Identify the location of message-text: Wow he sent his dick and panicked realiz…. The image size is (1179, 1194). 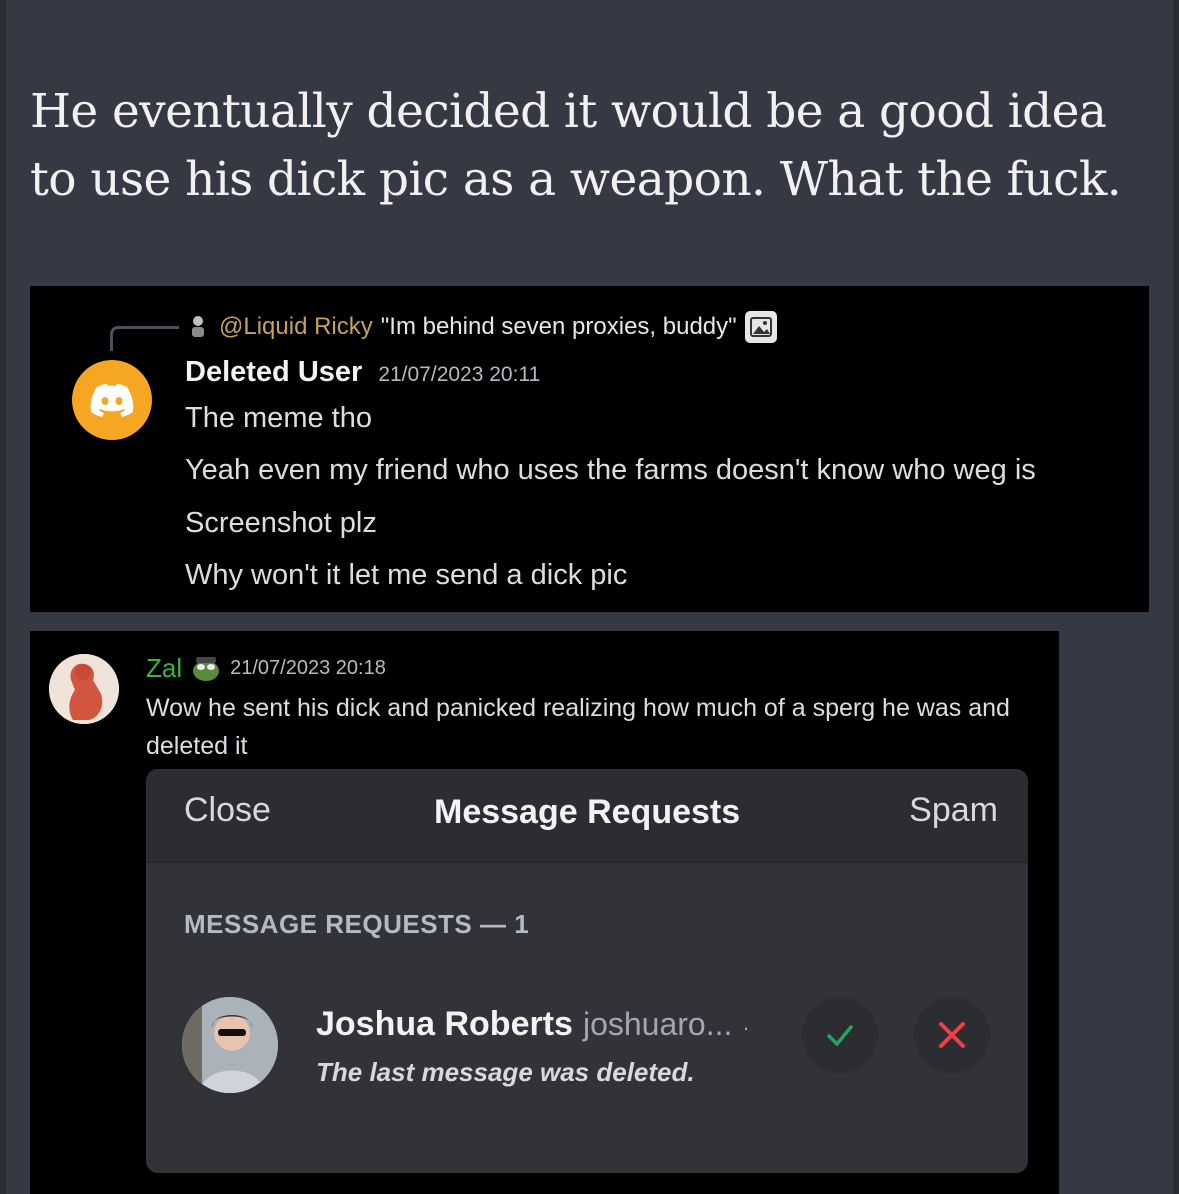
(578, 727).